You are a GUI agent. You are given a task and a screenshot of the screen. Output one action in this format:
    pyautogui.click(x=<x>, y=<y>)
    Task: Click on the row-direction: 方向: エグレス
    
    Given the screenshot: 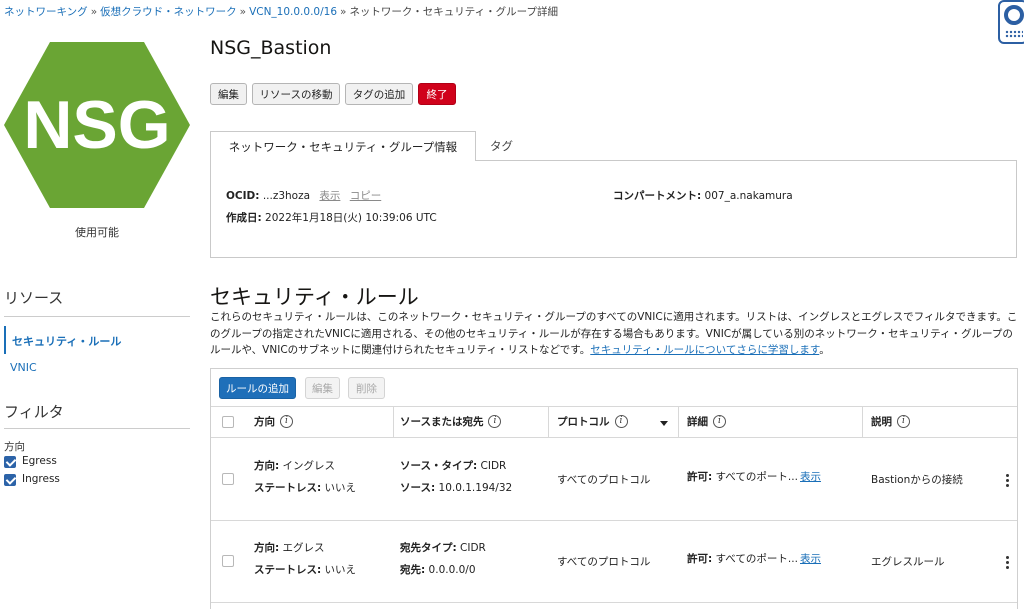 What is the action you would take?
    pyautogui.click(x=289, y=548)
    